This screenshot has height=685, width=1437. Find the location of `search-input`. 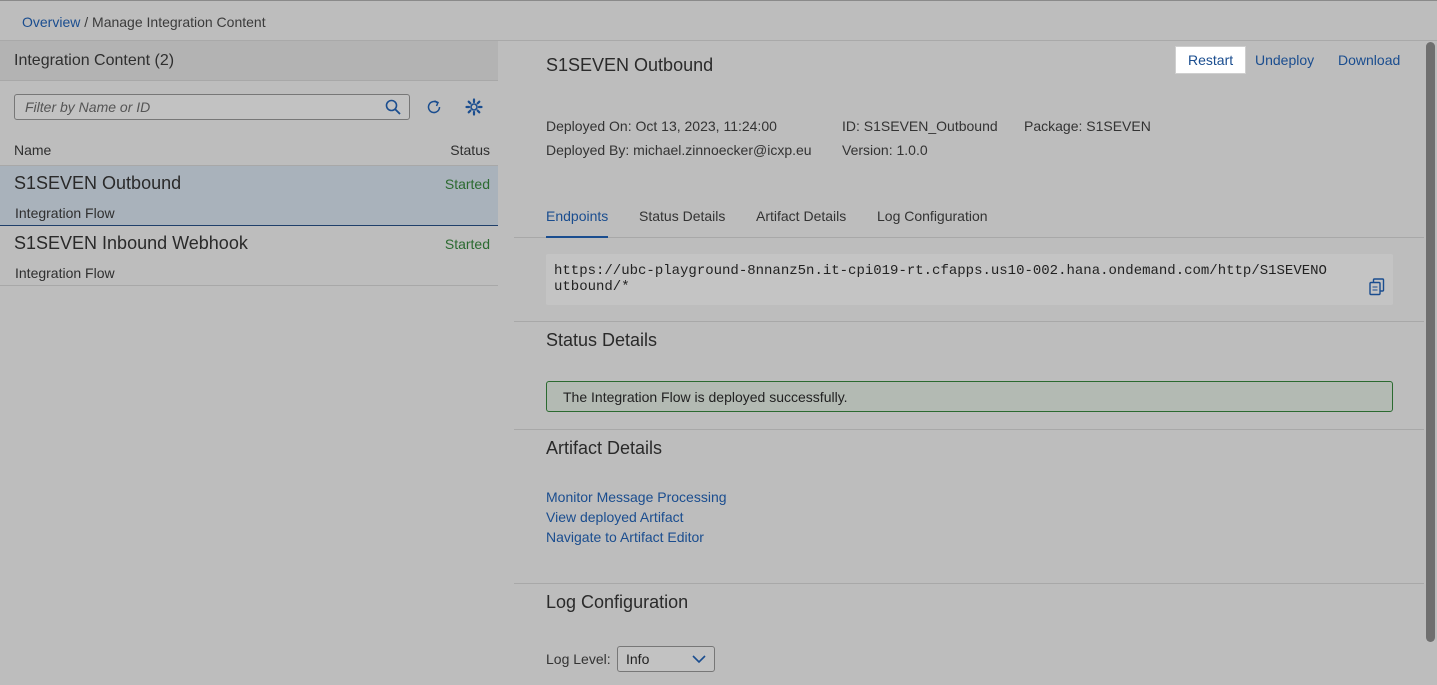

search-input is located at coordinates (200, 107).